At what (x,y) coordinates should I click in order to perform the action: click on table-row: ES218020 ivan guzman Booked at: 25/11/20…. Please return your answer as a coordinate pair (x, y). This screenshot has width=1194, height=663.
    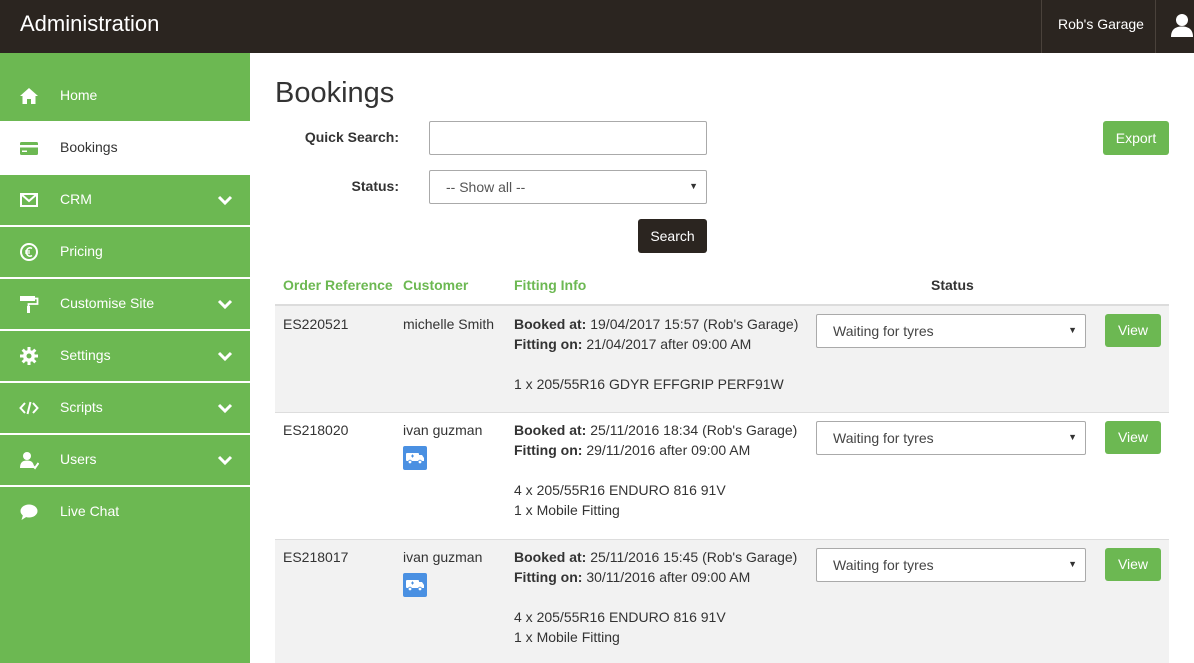
    Looking at the image, I should click on (722, 476).